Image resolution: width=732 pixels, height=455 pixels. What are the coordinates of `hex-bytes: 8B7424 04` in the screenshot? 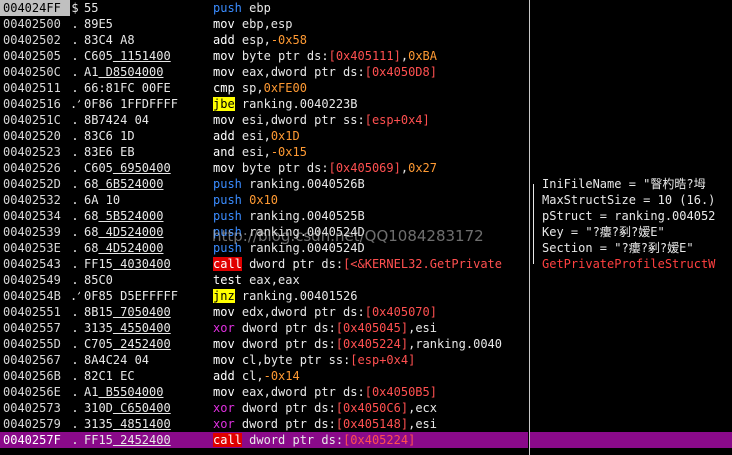 It's located at (145, 120).